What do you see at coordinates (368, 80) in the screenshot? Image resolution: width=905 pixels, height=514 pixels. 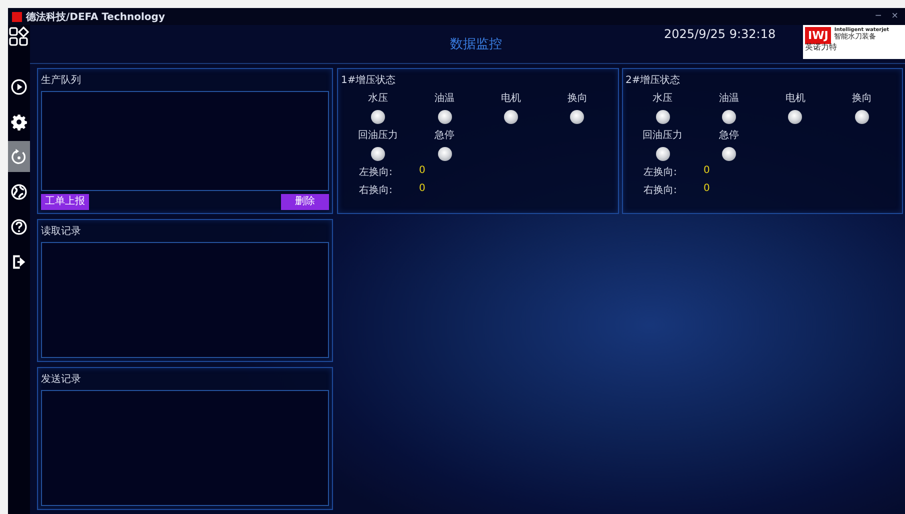 I see `panel-title: 1#增压状态` at bounding box center [368, 80].